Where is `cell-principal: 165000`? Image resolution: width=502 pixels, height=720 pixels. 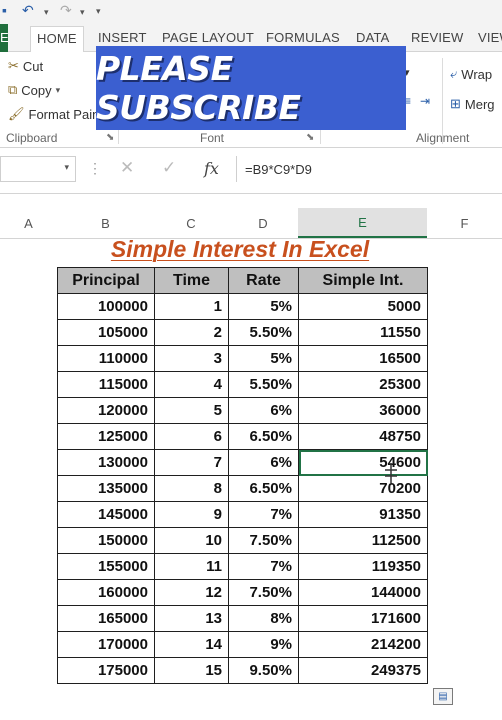
cell-principal: 165000 is located at coordinates (106, 618).